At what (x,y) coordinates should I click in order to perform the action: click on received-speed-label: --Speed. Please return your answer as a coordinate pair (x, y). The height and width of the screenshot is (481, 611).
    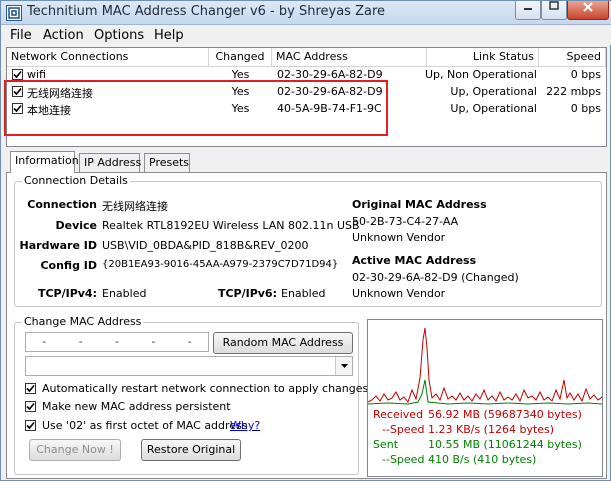
    Looking at the image, I should click on (403, 429).